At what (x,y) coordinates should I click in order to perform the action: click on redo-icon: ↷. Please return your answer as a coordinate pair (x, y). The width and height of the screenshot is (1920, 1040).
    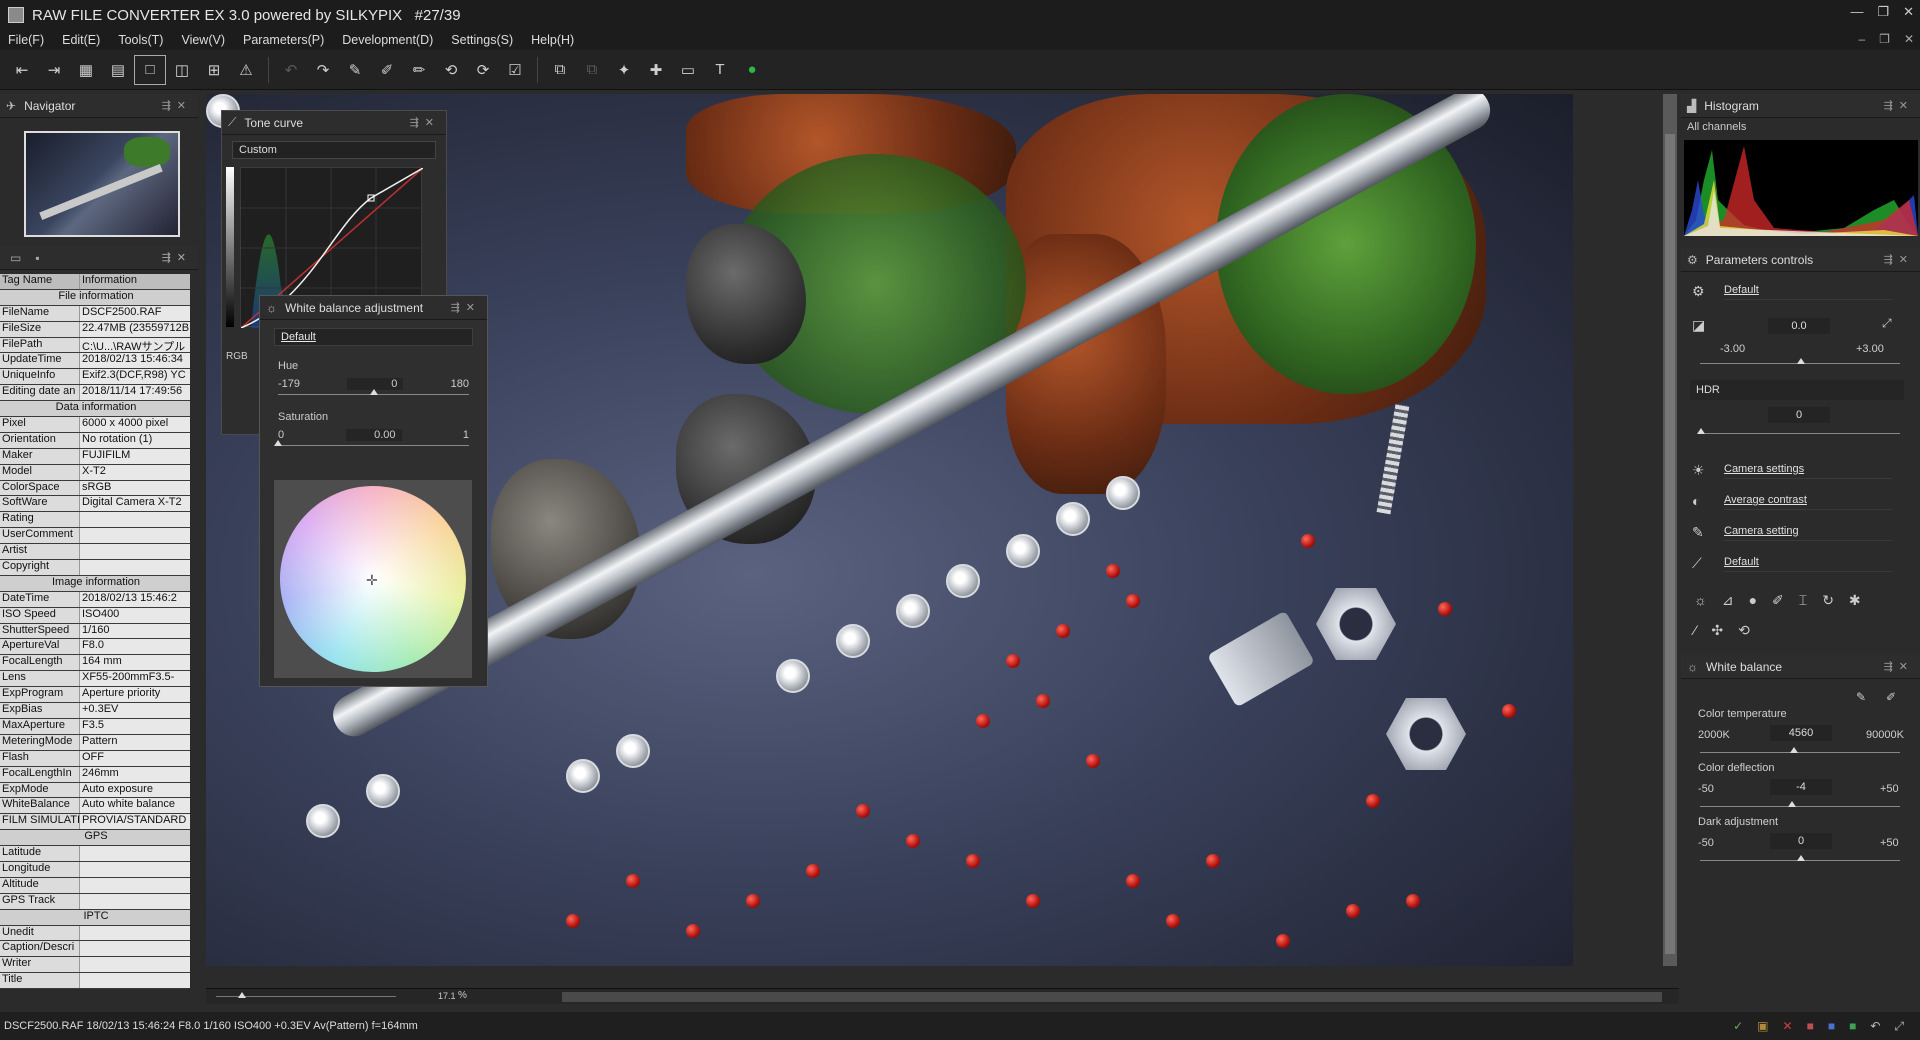
    Looking at the image, I should click on (323, 70).